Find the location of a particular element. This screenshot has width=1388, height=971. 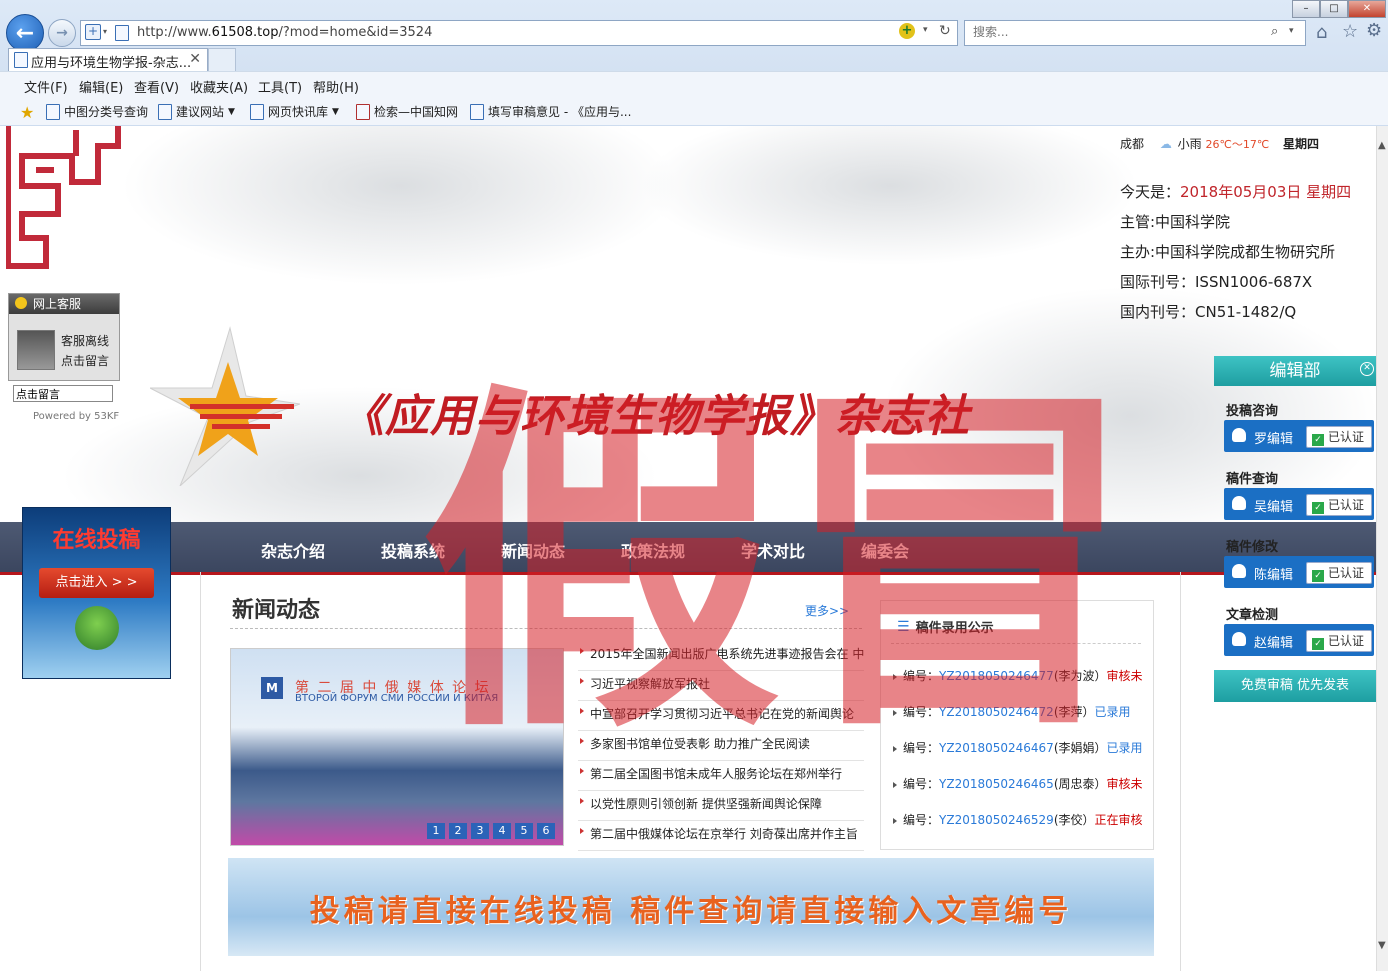

url-dropdown-icon: ▾ is located at coordinates (925, 30).